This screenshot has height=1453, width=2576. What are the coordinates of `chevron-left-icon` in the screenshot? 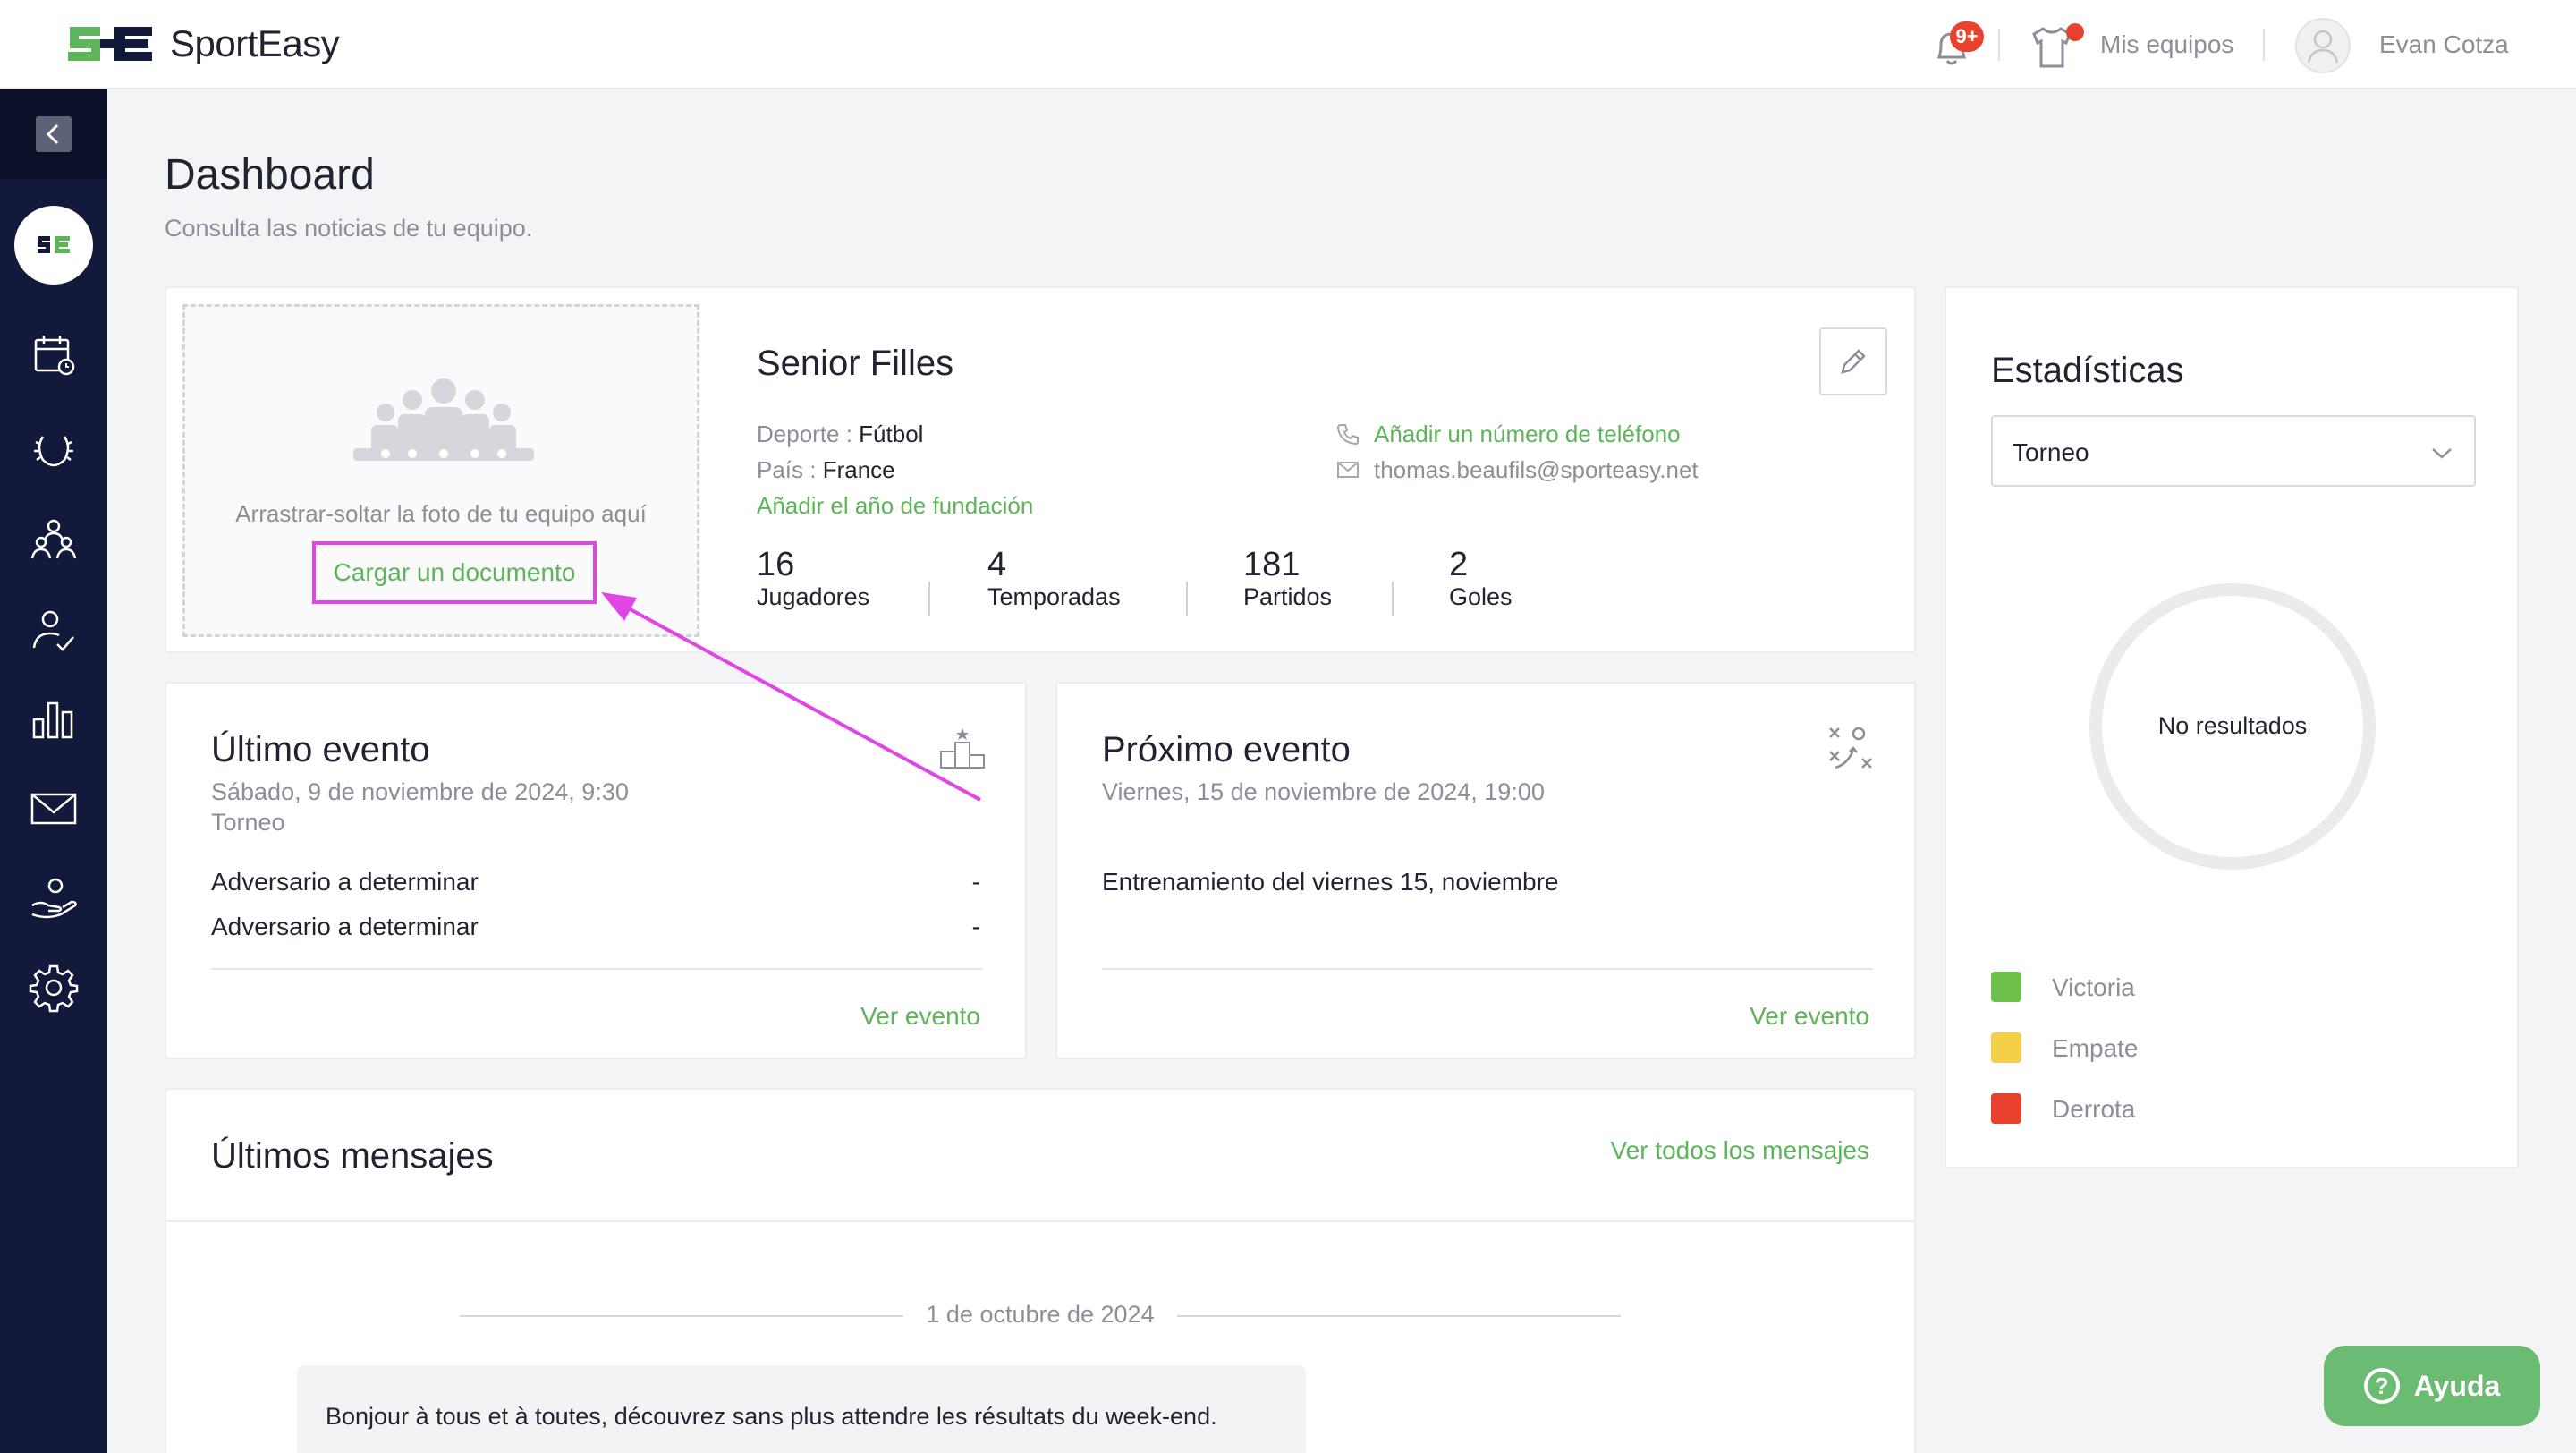 It's located at (52, 134).